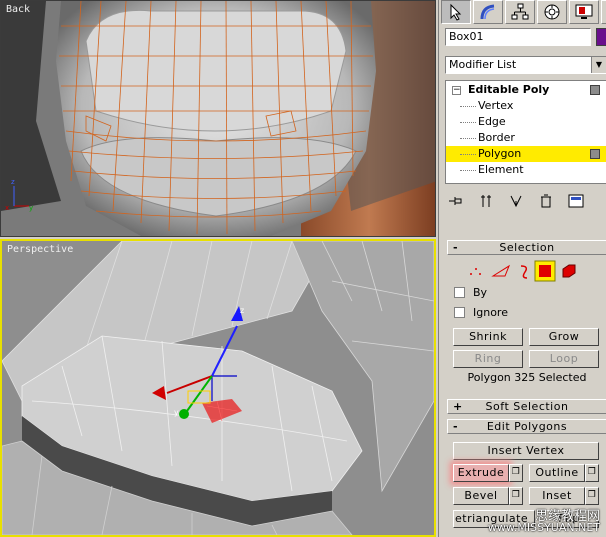 The width and height of the screenshot is (606, 537). I want to click on stack-item-border: Border, so click(526, 138).